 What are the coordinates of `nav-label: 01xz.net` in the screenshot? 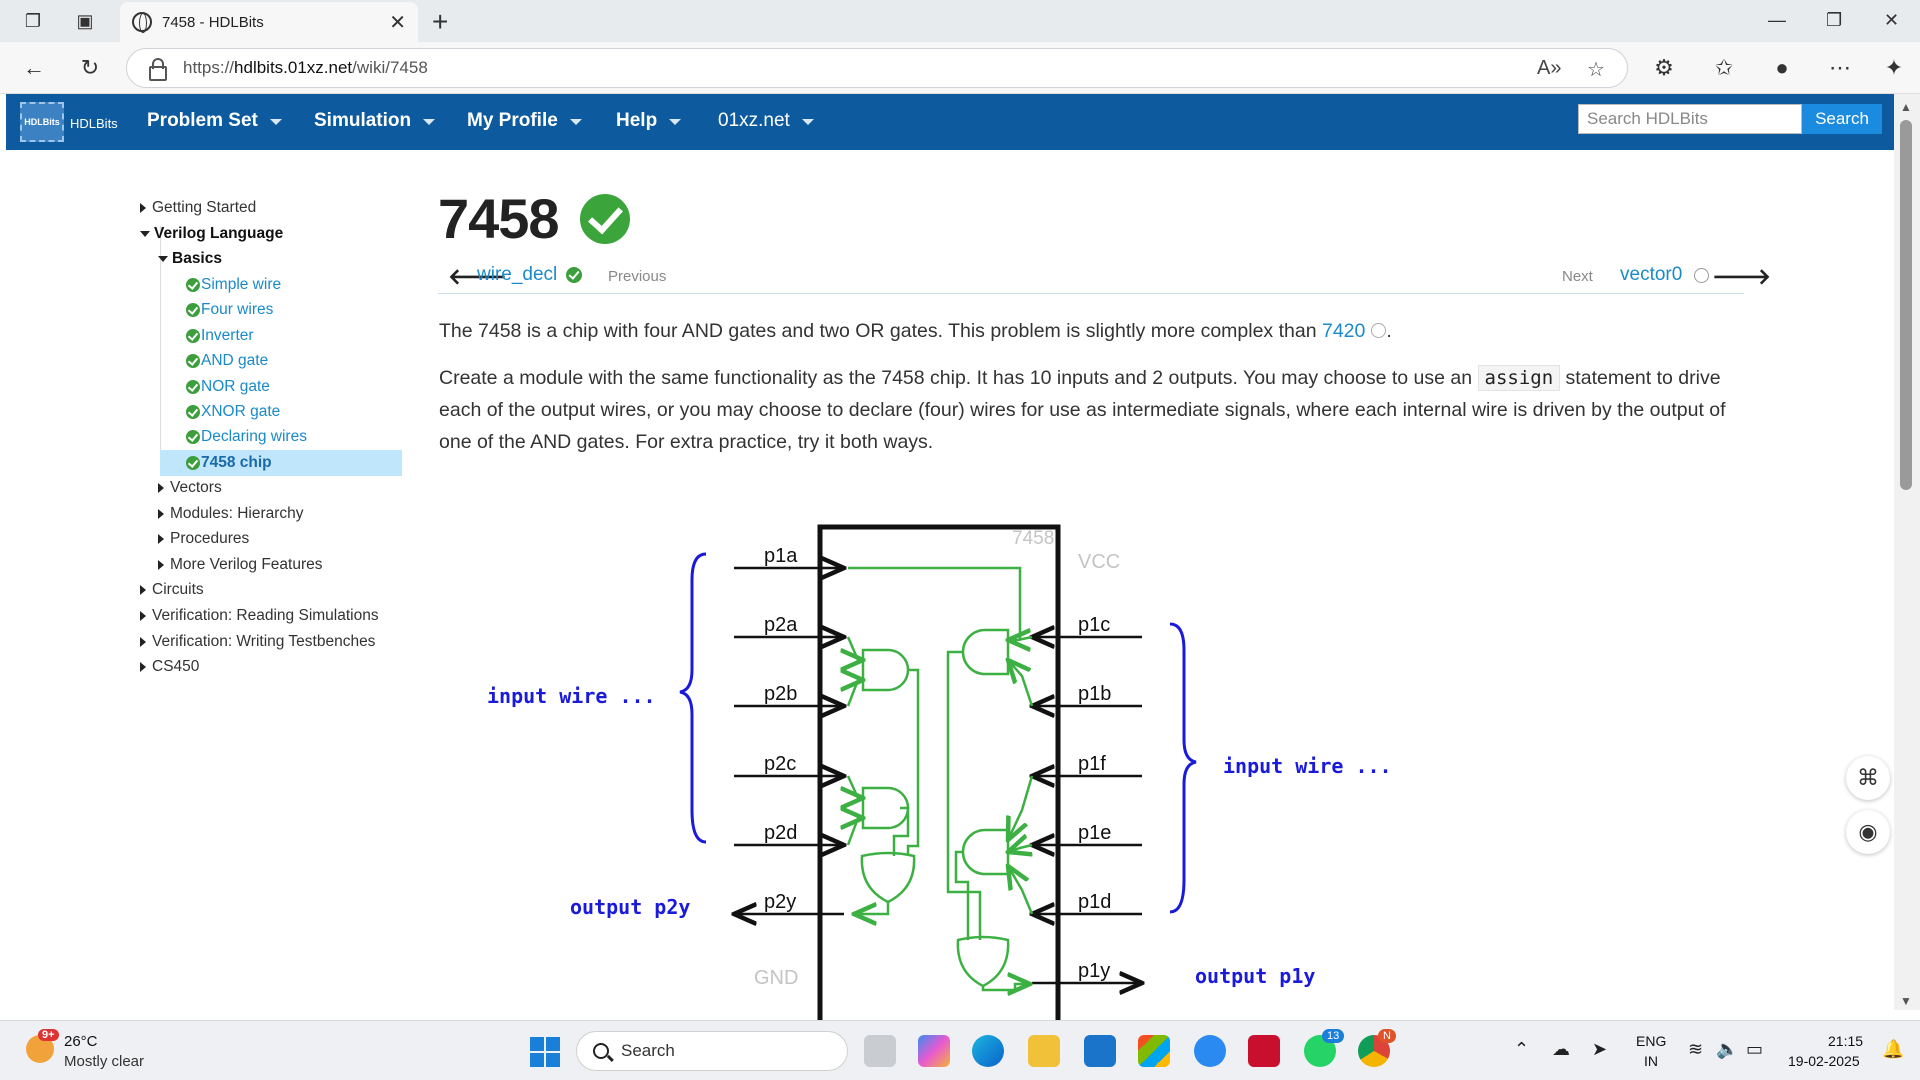 It's located at (754, 120).